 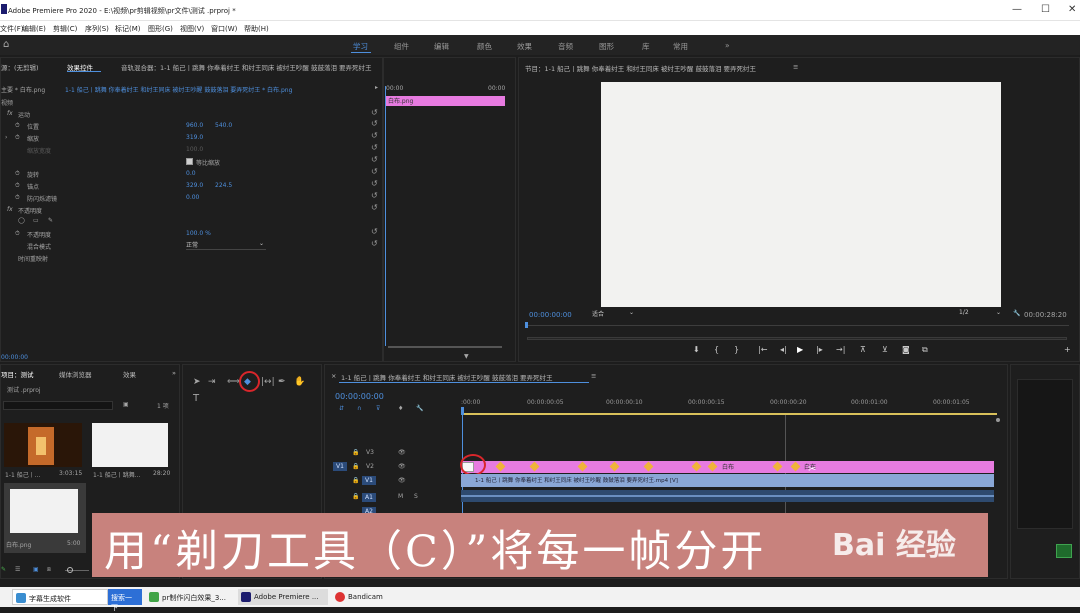 I want to click on tab-effects: 效果, so click(x=129, y=374).